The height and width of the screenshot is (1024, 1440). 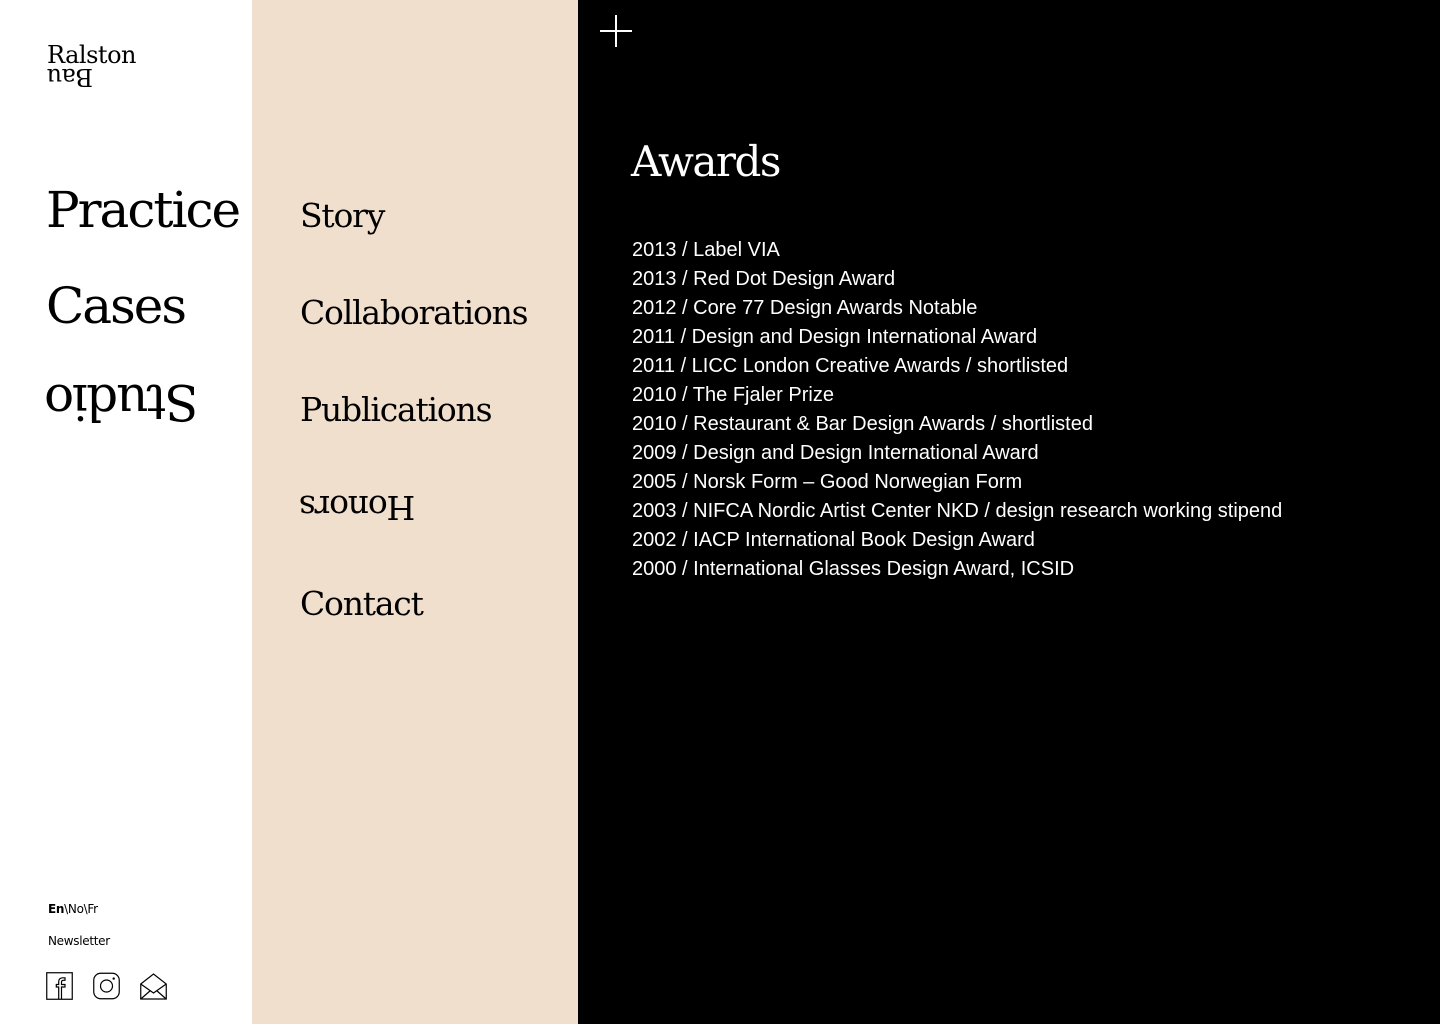 I want to click on page-title: Awards, so click(x=706, y=161).